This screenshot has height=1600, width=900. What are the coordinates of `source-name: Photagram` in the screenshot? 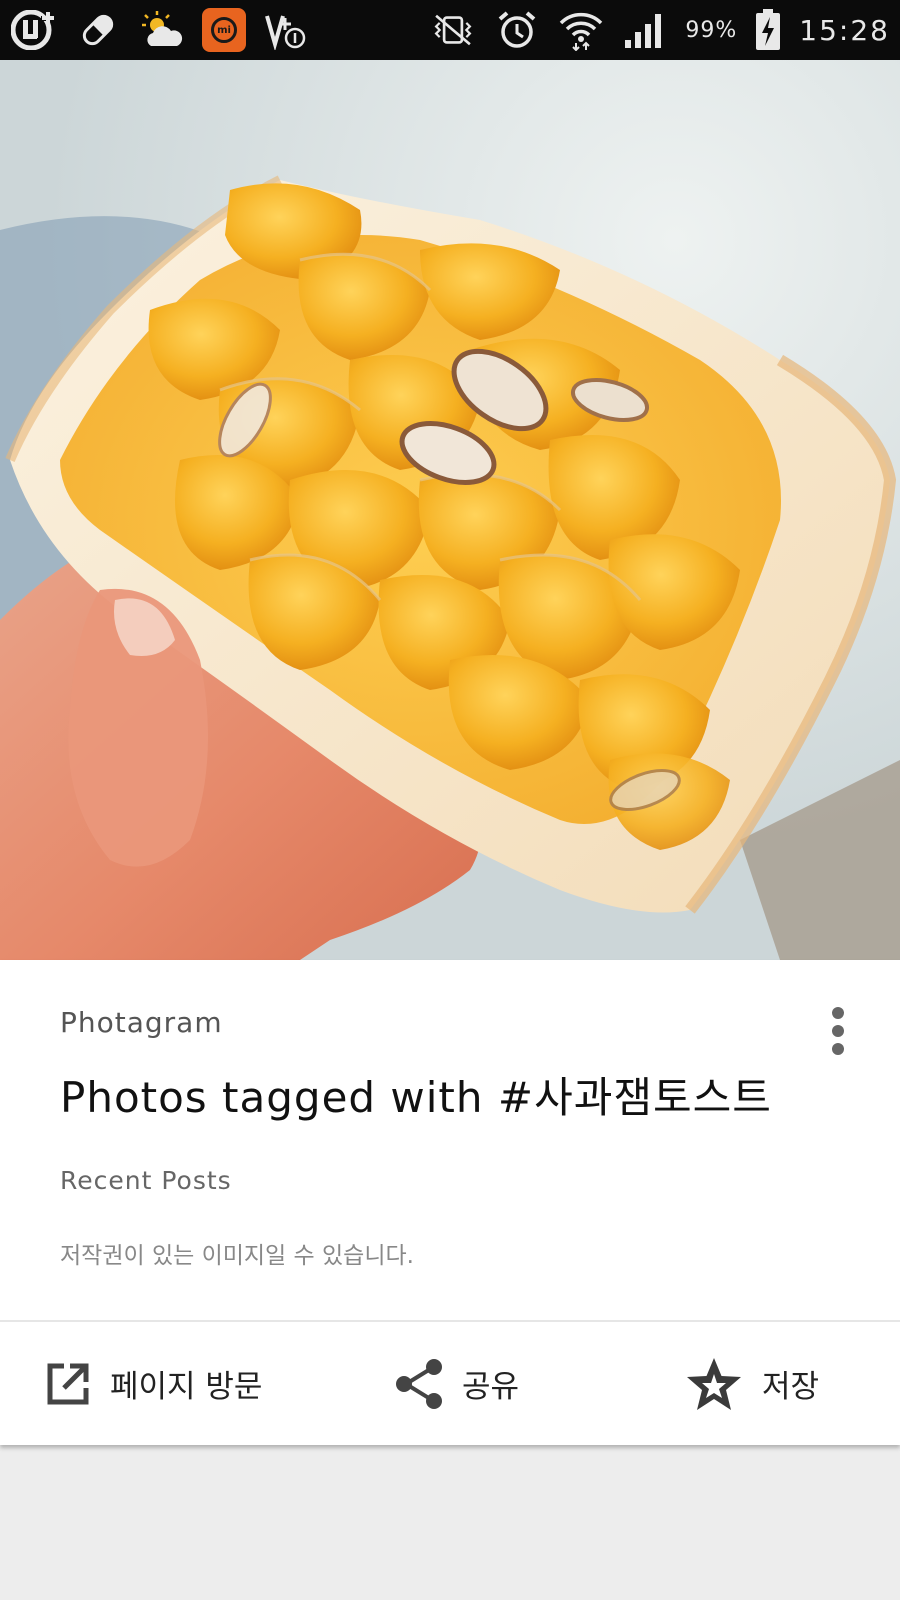 It's located at (141, 1022).